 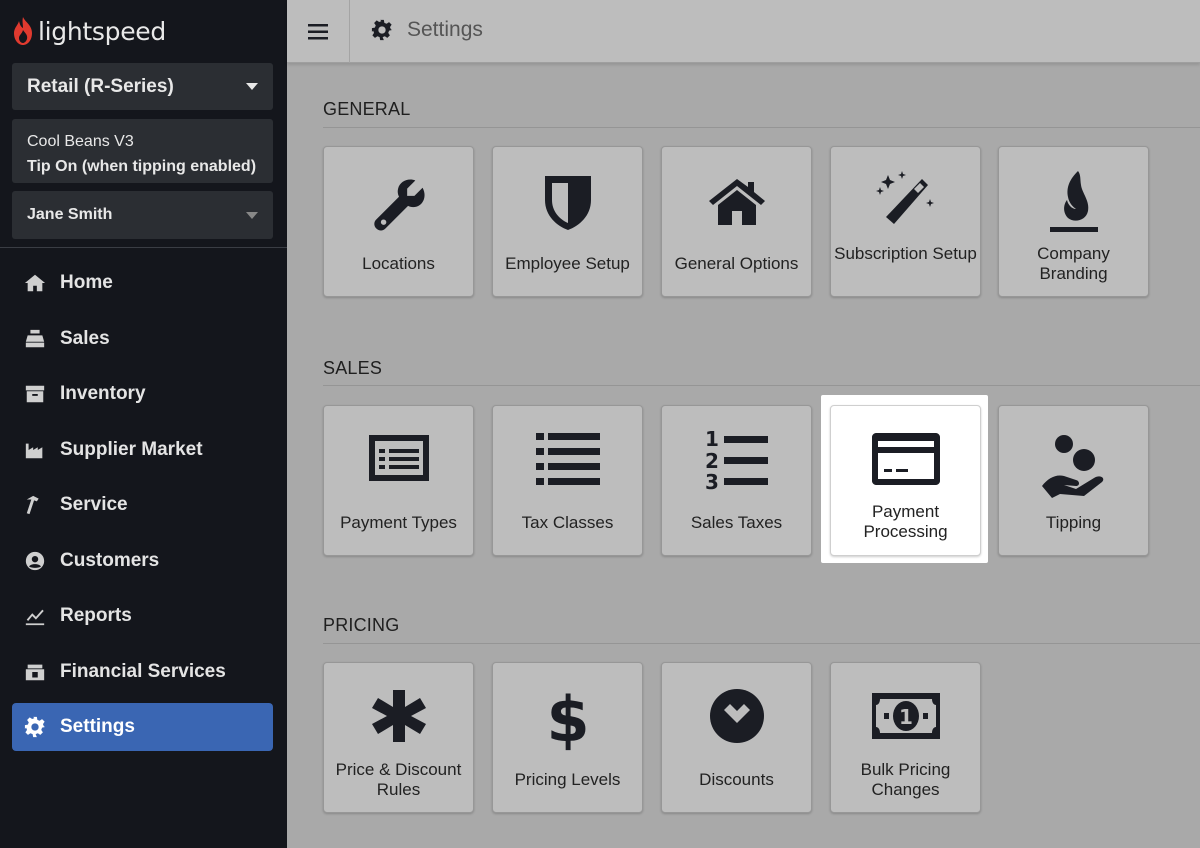 I want to click on tile-locations: Locations, so click(x=398, y=221).